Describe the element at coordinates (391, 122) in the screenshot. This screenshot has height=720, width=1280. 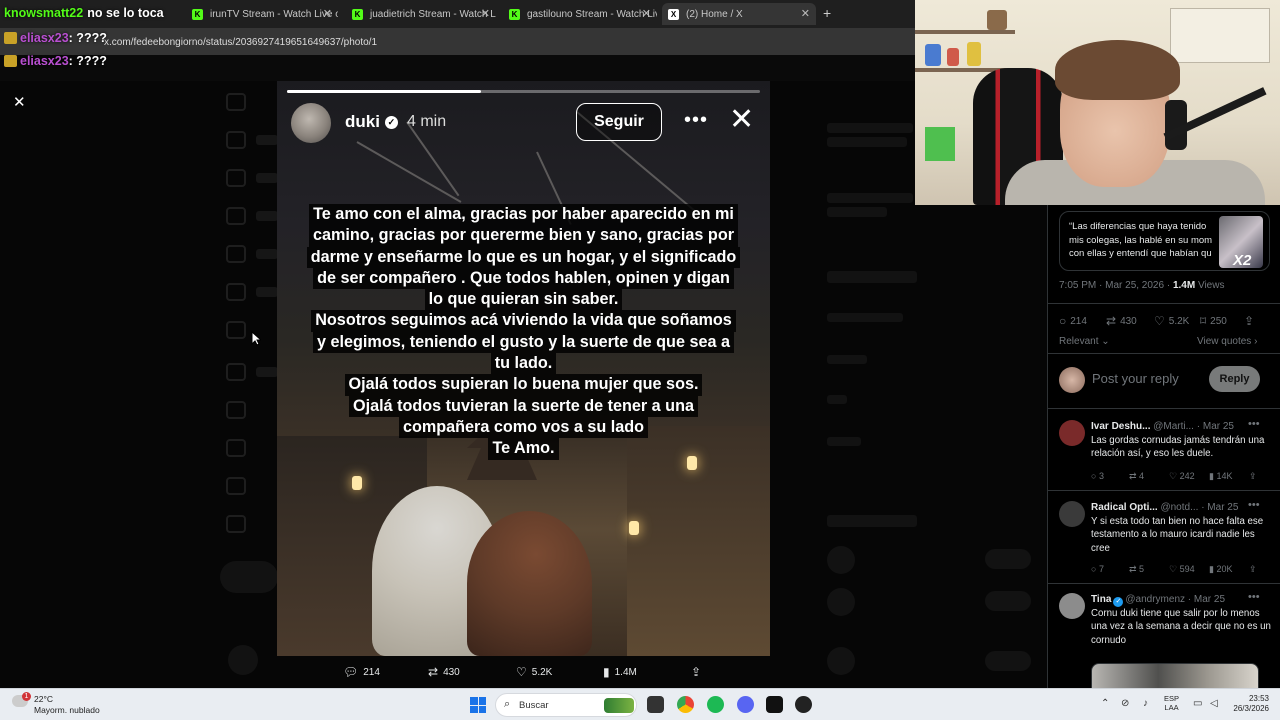
I see `verified-badge-icon: ✓` at that location.